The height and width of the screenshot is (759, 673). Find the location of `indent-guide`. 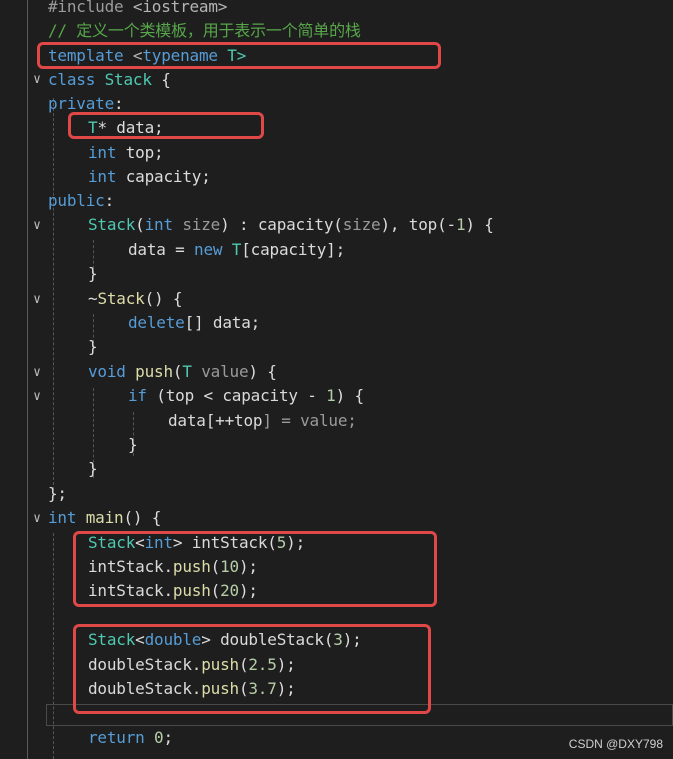

indent-guide is located at coordinates (53, 294).